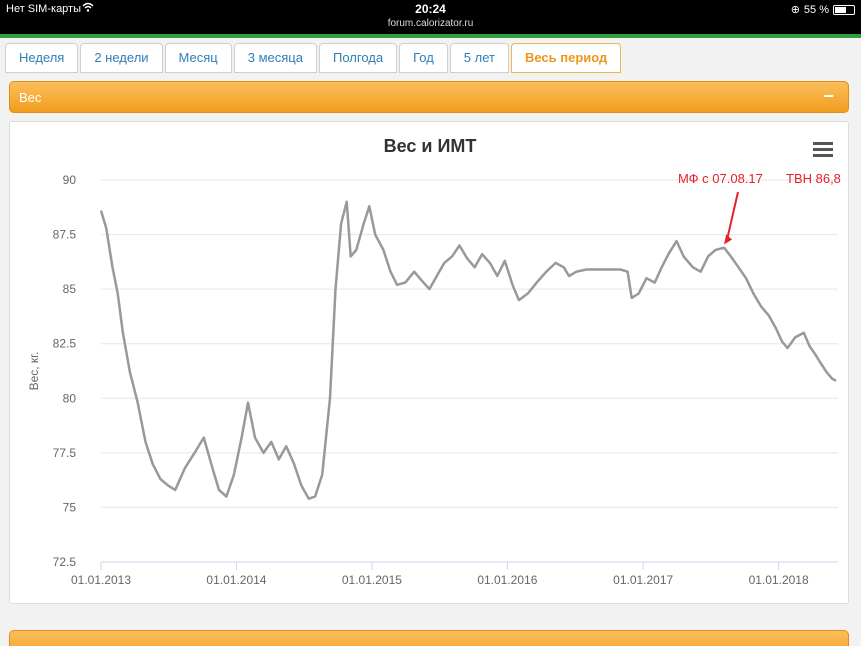 This screenshot has height=646, width=861. Describe the element at coordinates (236, 580) in the screenshot. I see `x-tick-label: 01.01.2014` at that location.